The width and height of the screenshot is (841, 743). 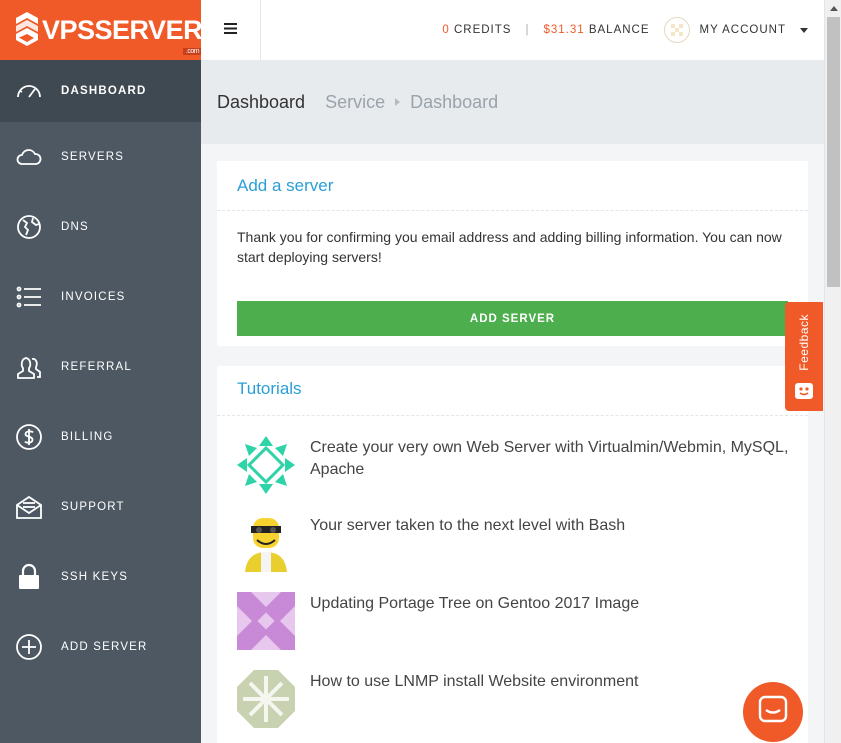 What do you see at coordinates (676, 30) in the screenshot?
I see `avatar` at bounding box center [676, 30].